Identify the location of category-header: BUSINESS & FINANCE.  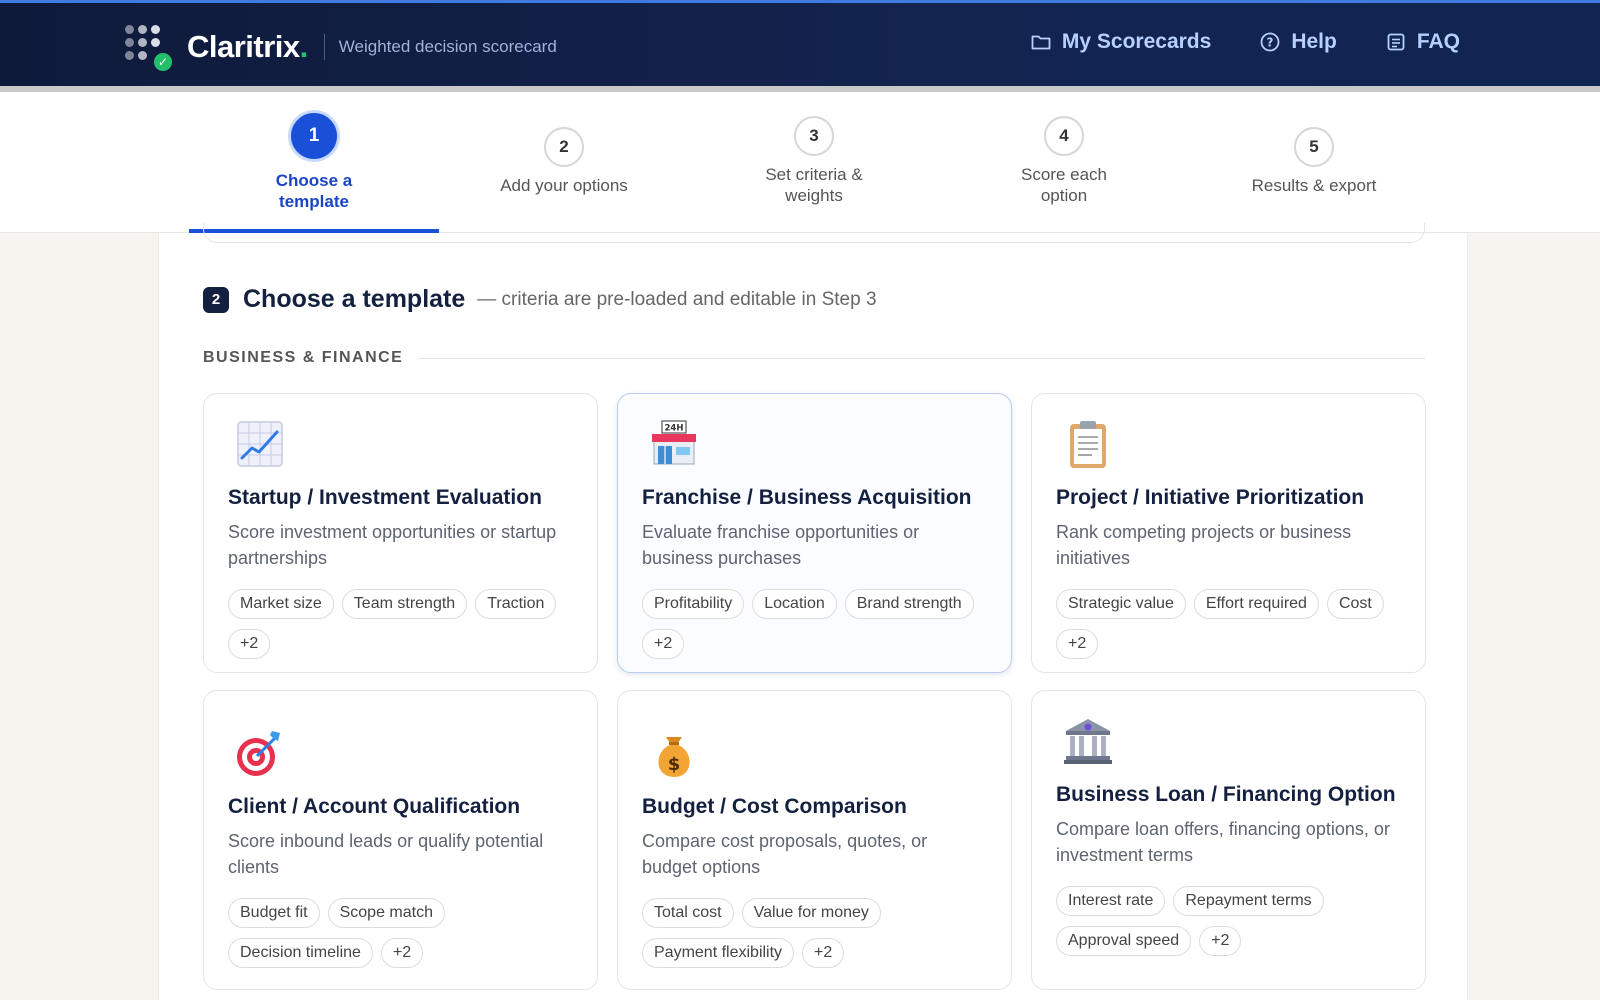
(814, 358).